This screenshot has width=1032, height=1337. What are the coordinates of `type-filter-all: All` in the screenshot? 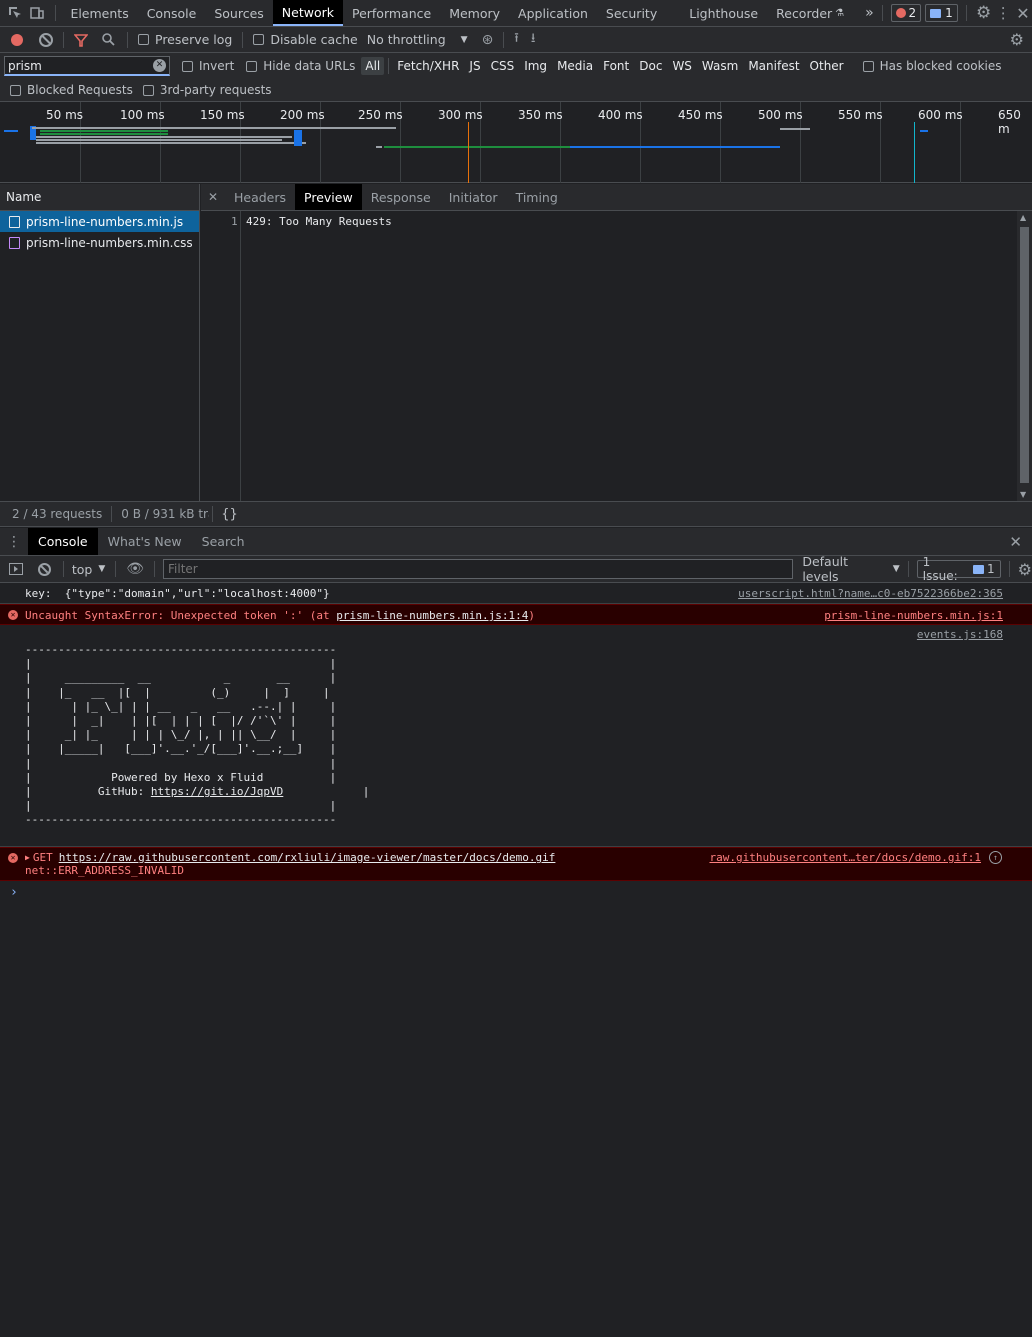 It's located at (373, 66).